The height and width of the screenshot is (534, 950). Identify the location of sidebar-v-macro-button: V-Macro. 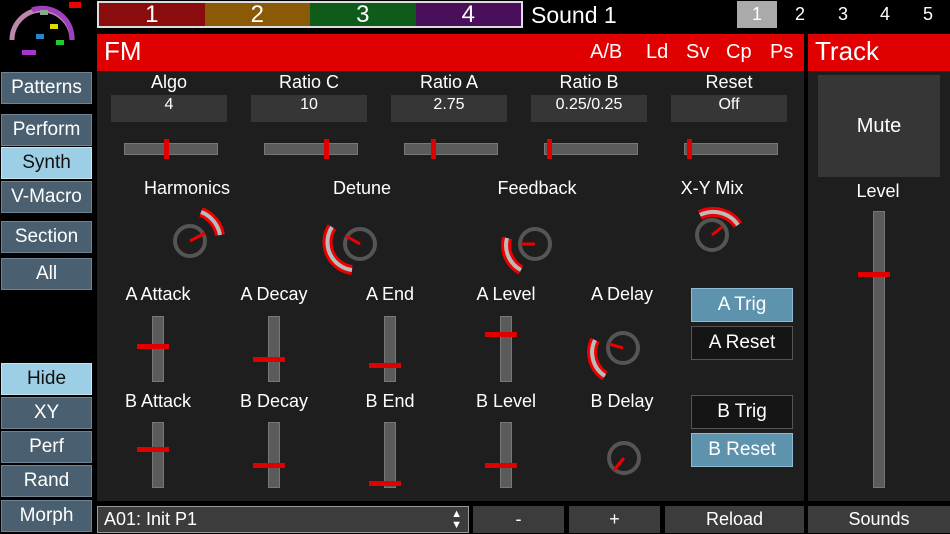
(46, 197).